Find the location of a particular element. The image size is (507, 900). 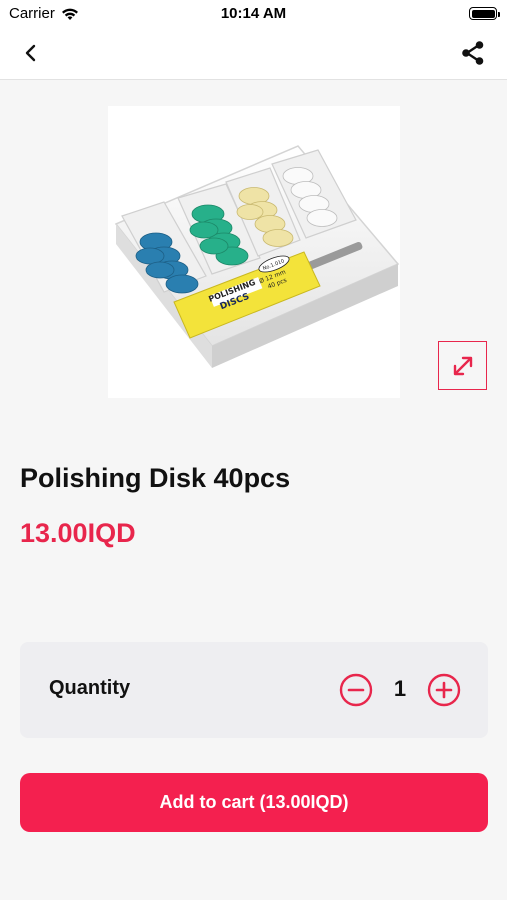

chevron-left-icon is located at coordinates (30, 53).